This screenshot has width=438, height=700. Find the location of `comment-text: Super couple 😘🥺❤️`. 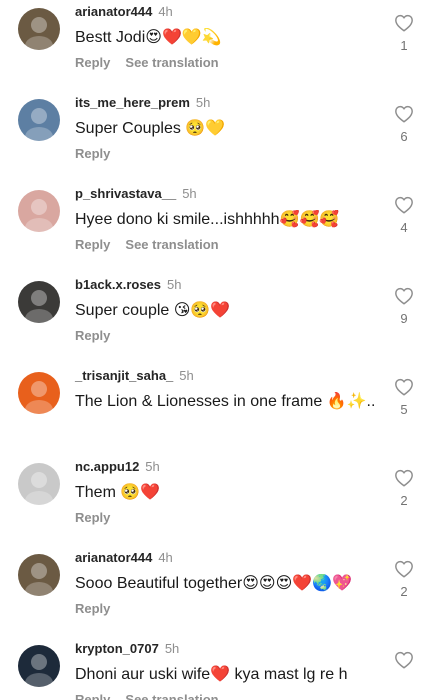

comment-text: Super couple 😘🥺❤️ is located at coordinates (153, 310).